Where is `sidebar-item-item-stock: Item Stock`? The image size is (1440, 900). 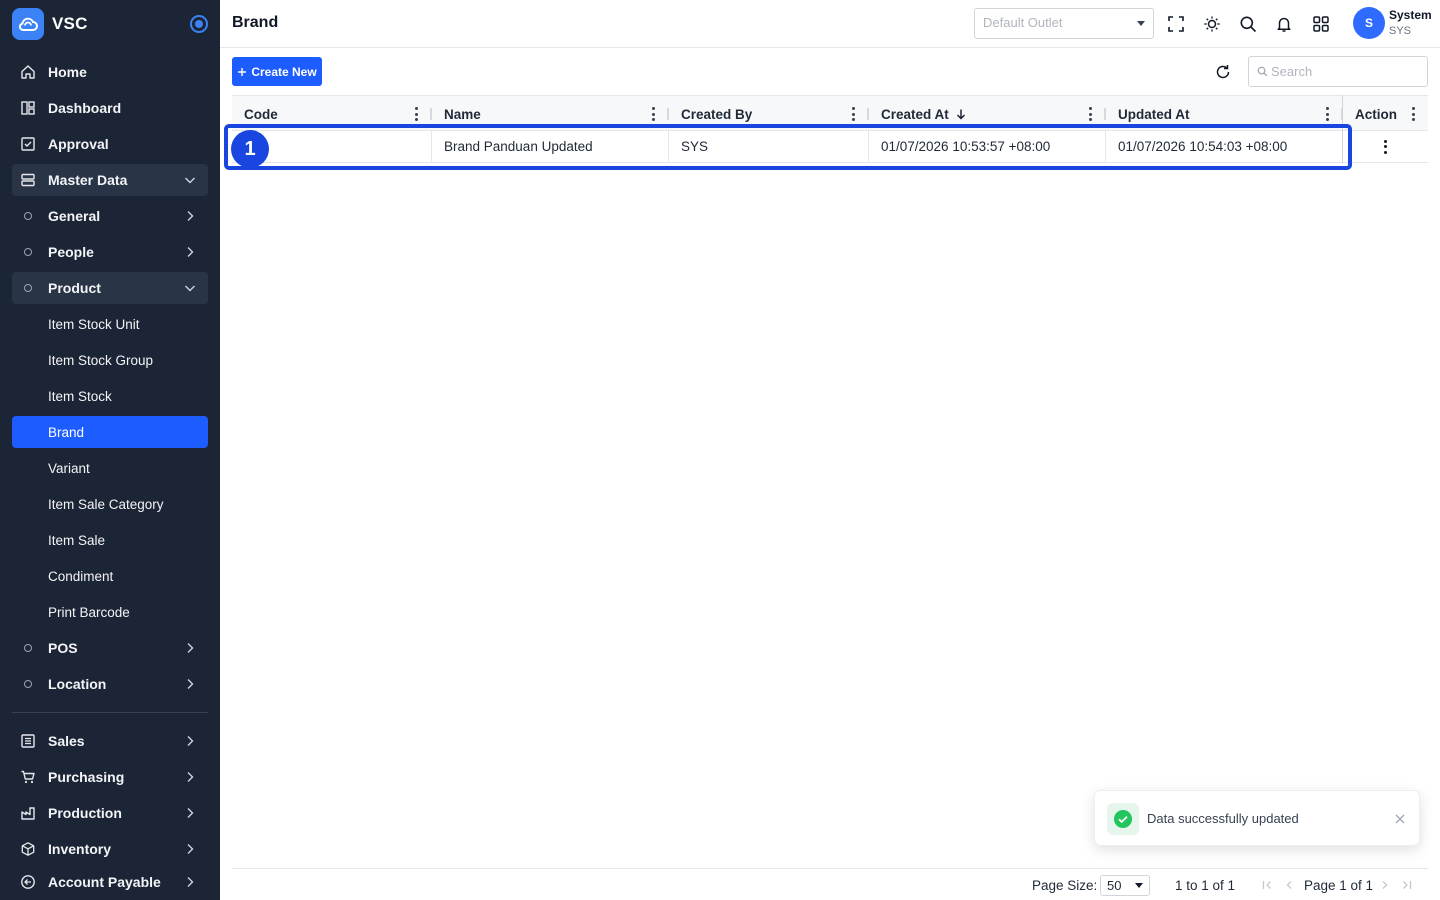
sidebar-item-item-stock: Item Stock is located at coordinates (110, 396).